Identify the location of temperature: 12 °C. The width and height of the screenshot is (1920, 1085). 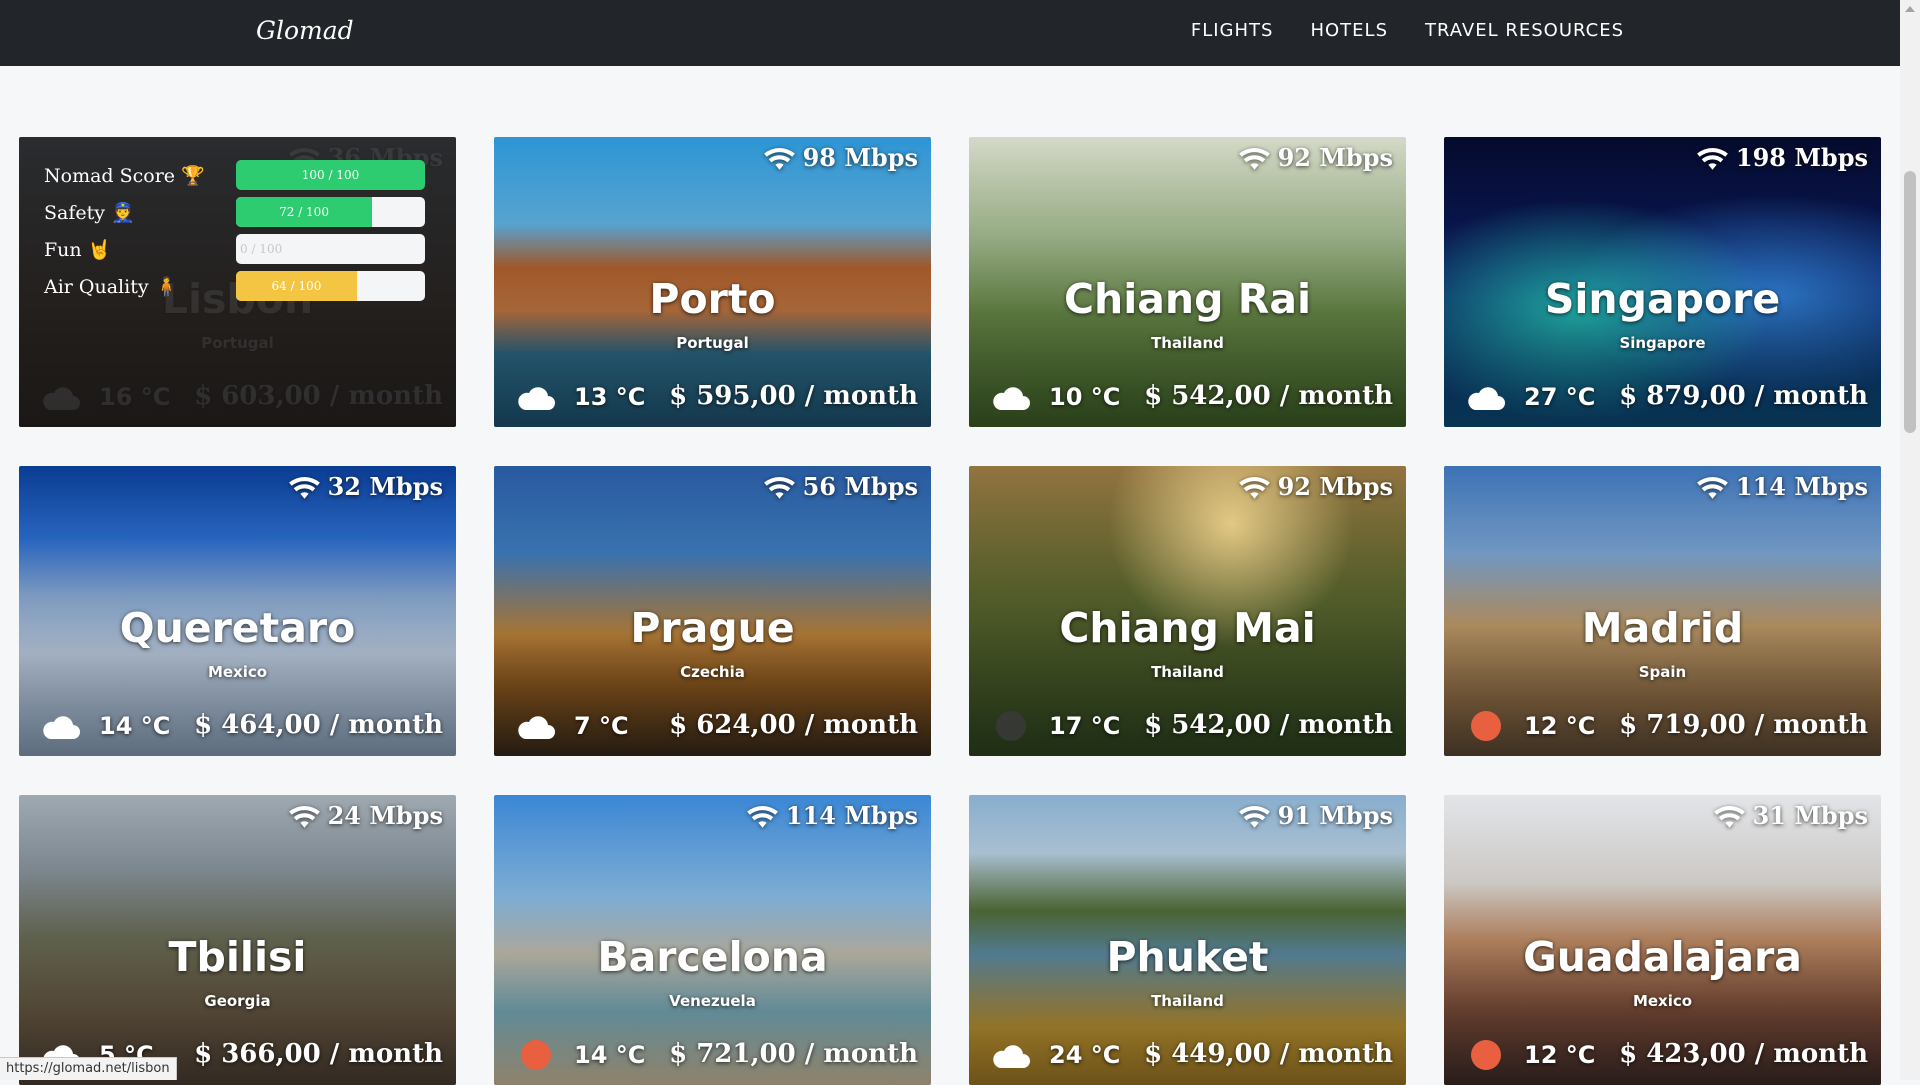
(1560, 726).